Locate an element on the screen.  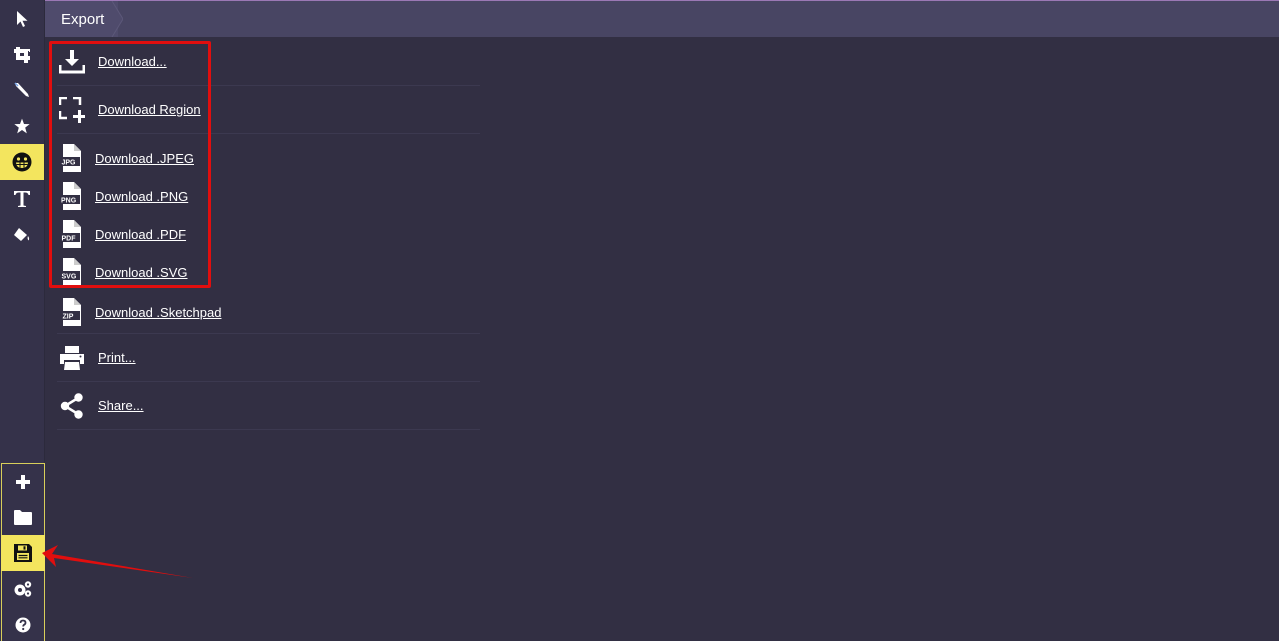
tool-pen is located at coordinates (22, 90).